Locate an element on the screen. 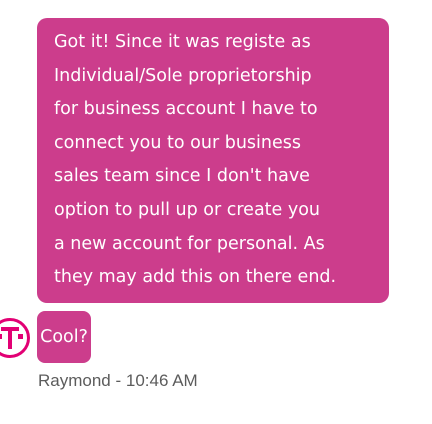 The width and height of the screenshot is (432, 424). agent-message-bubble-cool: Cool? is located at coordinates (64, 337).